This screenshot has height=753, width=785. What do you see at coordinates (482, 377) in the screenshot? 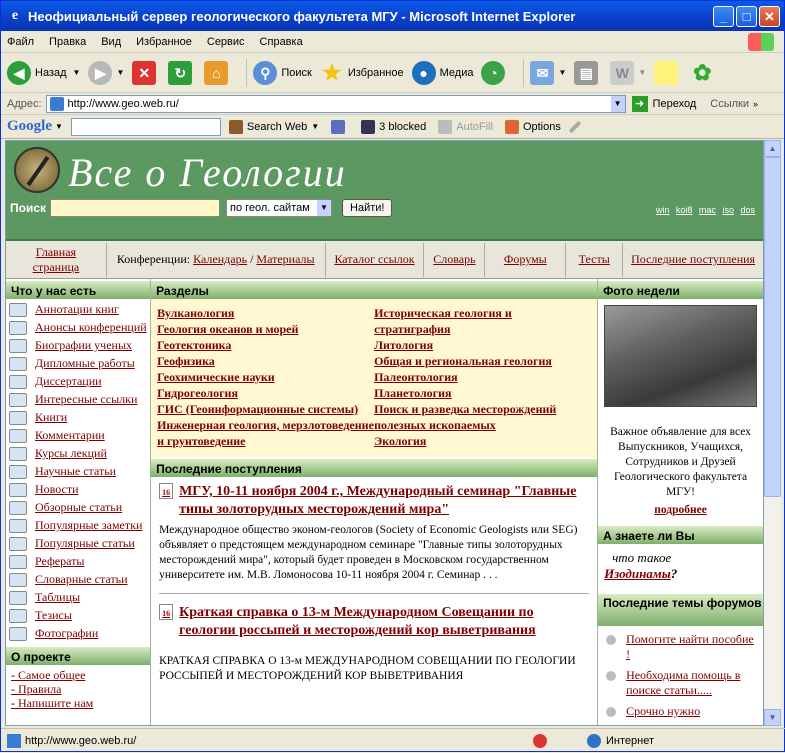
I see `section-link: Палеонтология` at bounding box center [482, 377].